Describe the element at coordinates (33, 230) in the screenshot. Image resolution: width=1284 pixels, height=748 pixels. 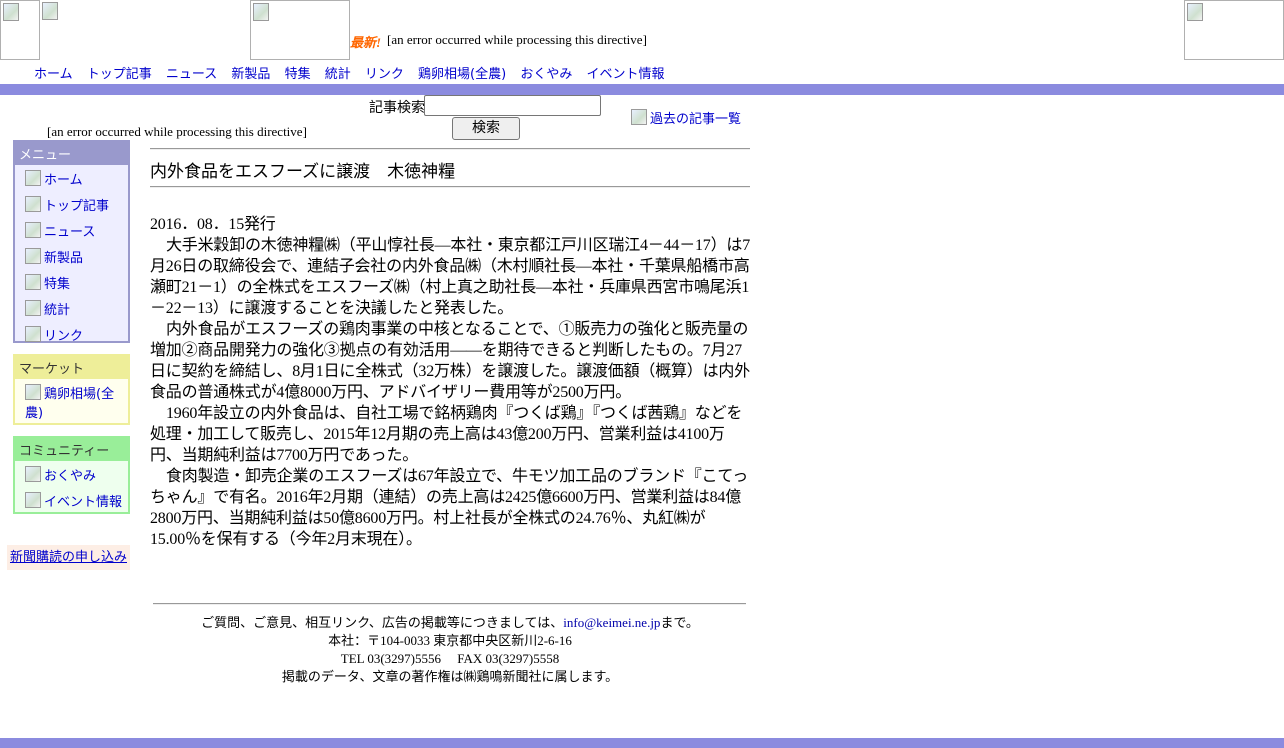
I see `news-icon` at that location.